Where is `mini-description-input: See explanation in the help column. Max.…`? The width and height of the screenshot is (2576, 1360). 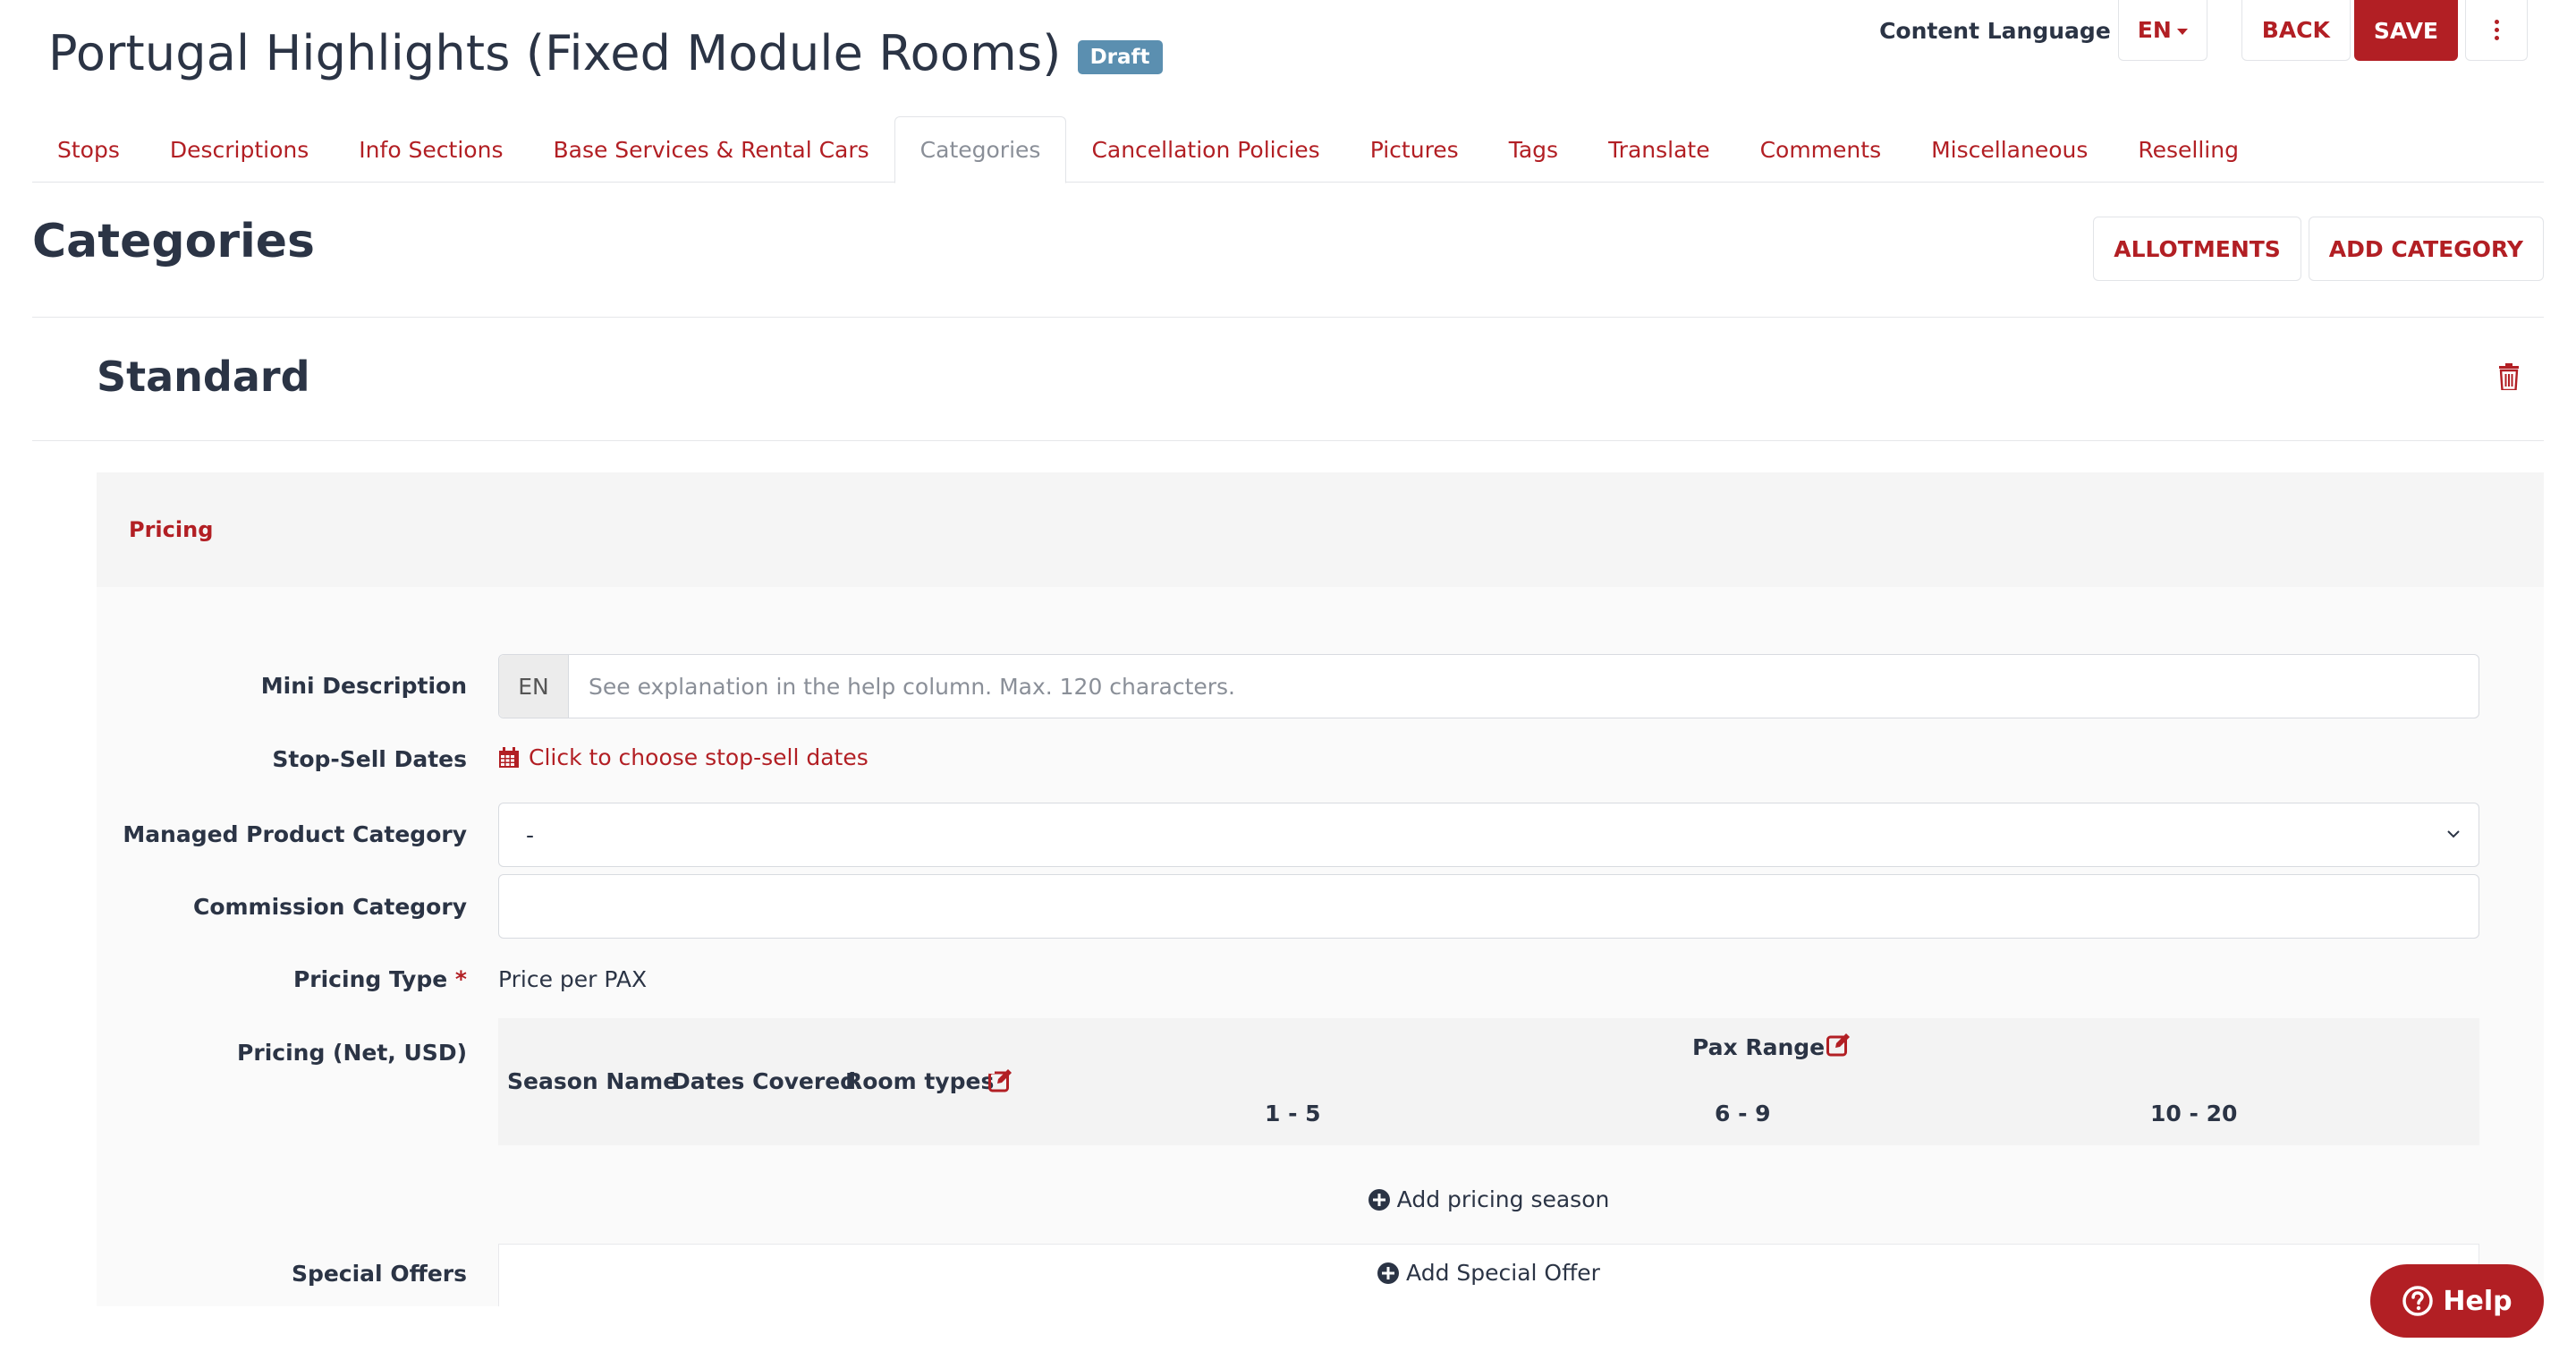
mini-description-input: See explanation in the help column. Max.… is located at coordinates (1524, 686).